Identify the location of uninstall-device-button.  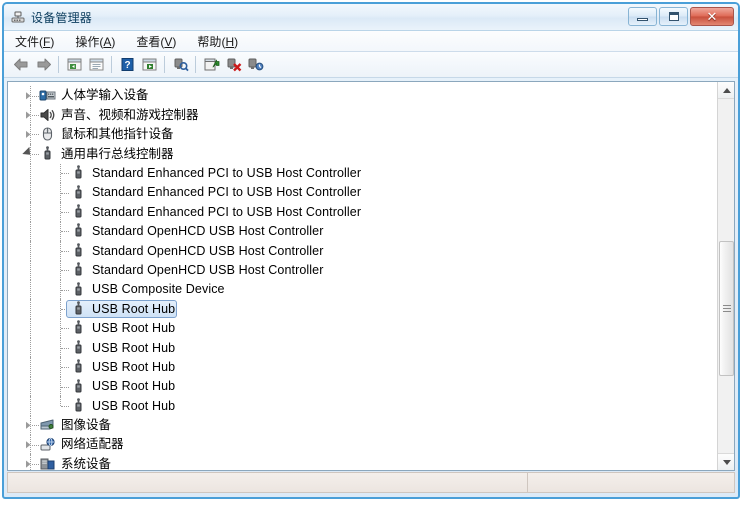
(255, 64).